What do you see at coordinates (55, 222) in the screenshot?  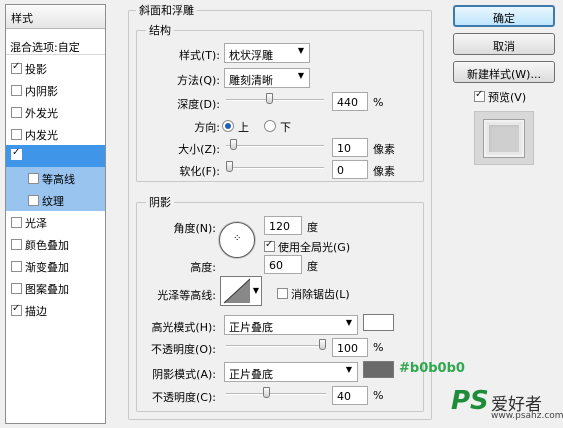 I see `style-list-item: 光泽` at bounding box center [55, 222].